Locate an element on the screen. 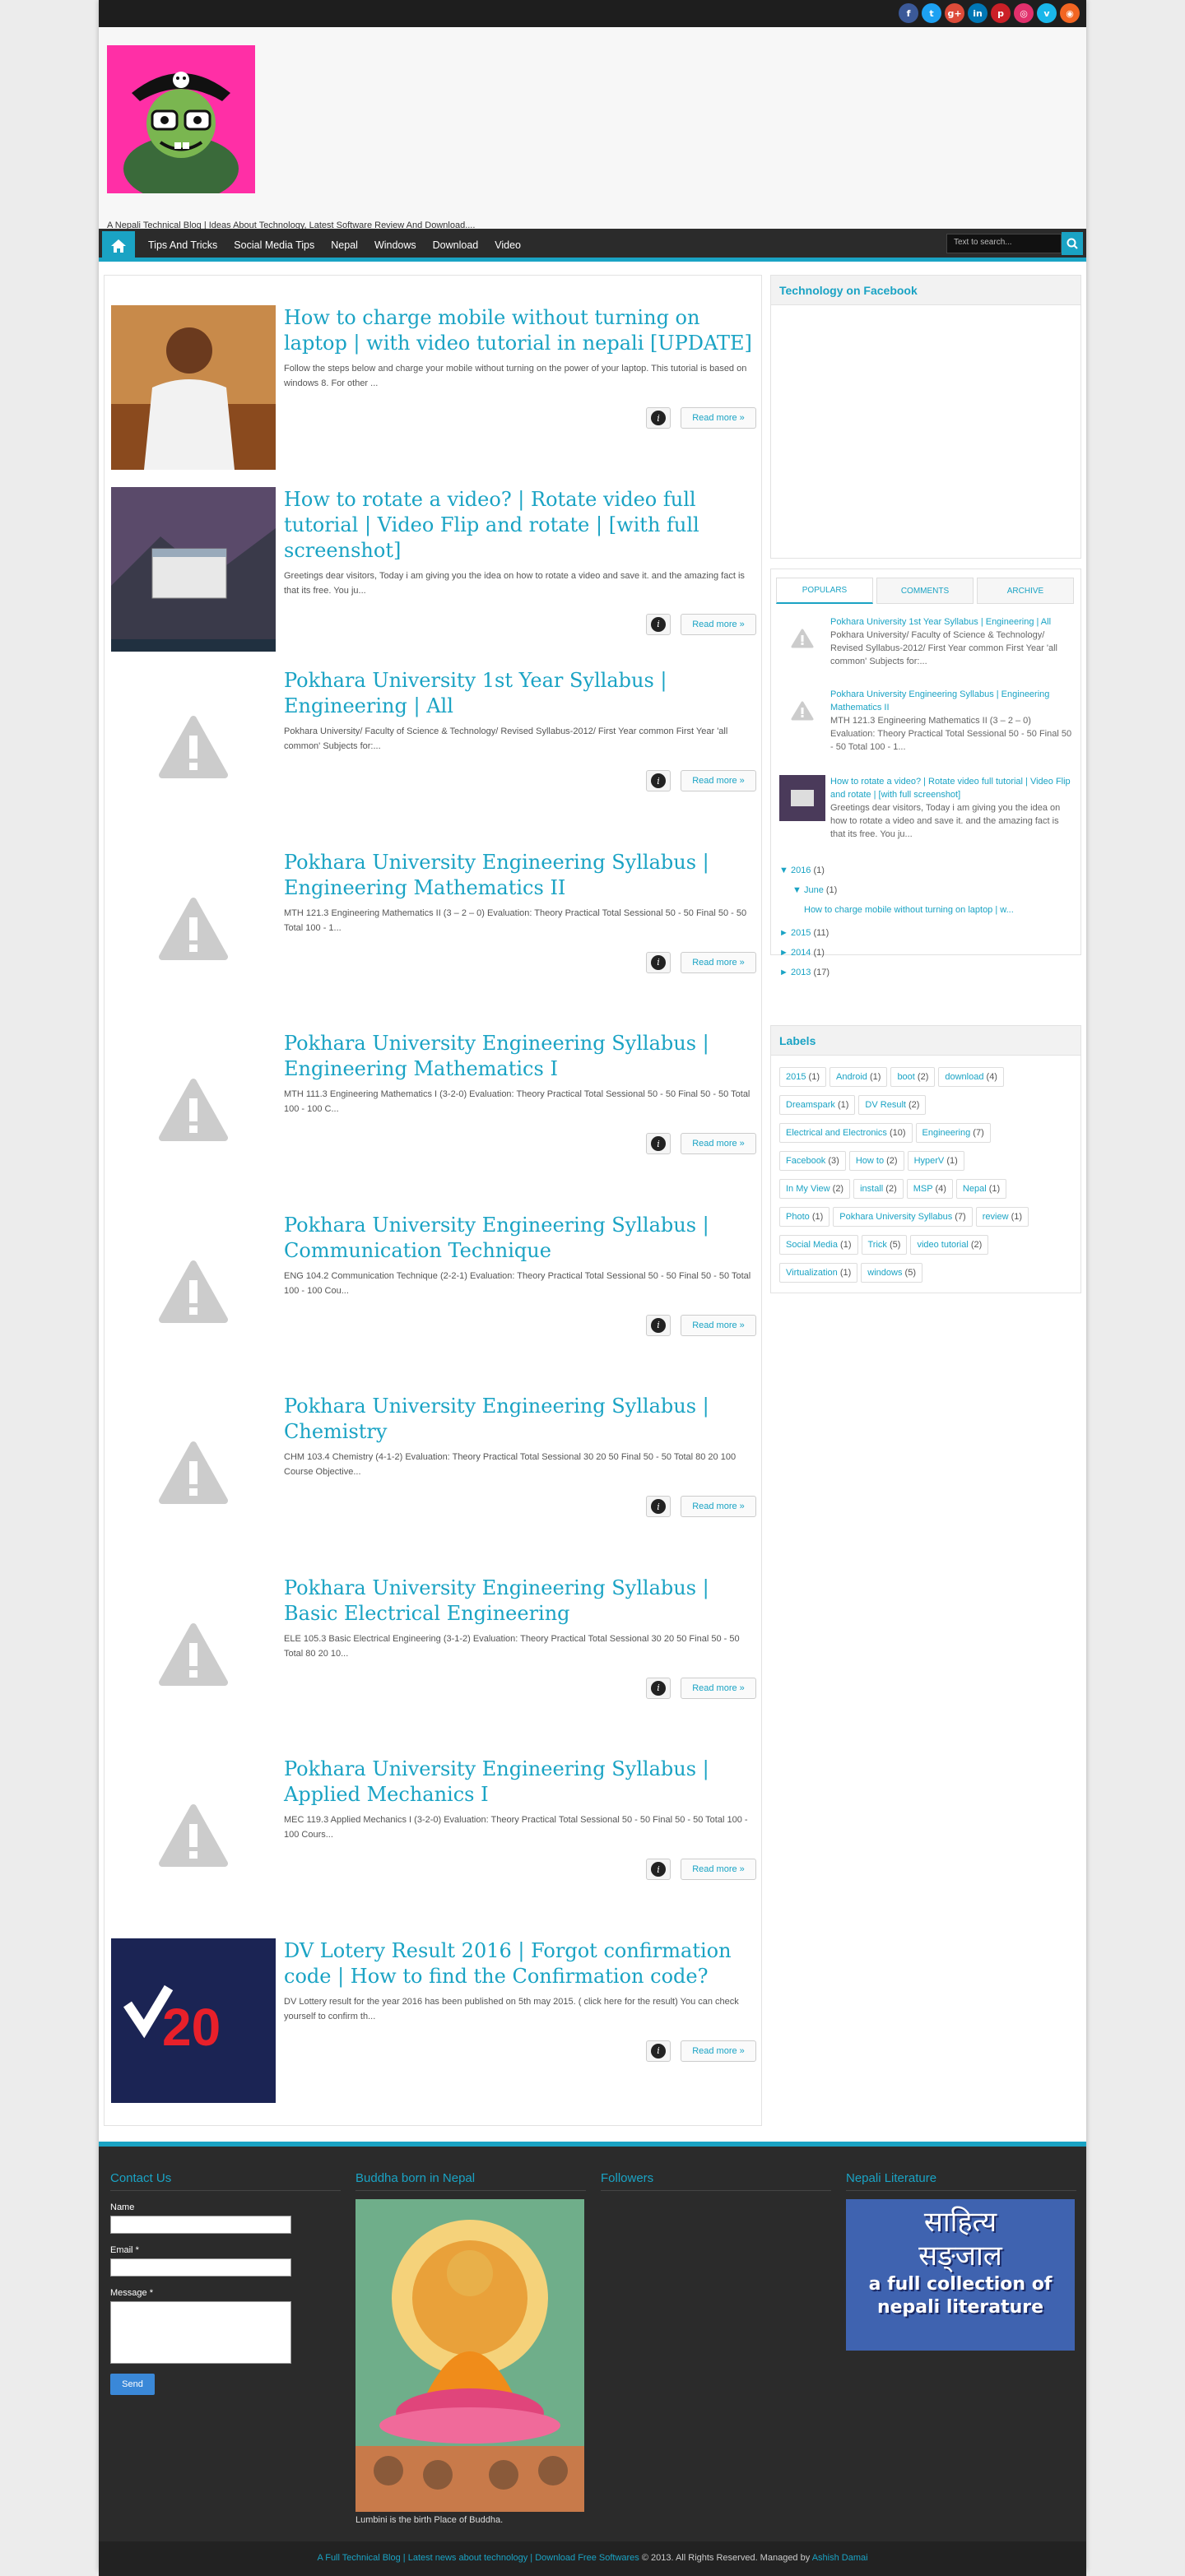  tab-comments: COMMENTS is located at coordinates (925, 591).